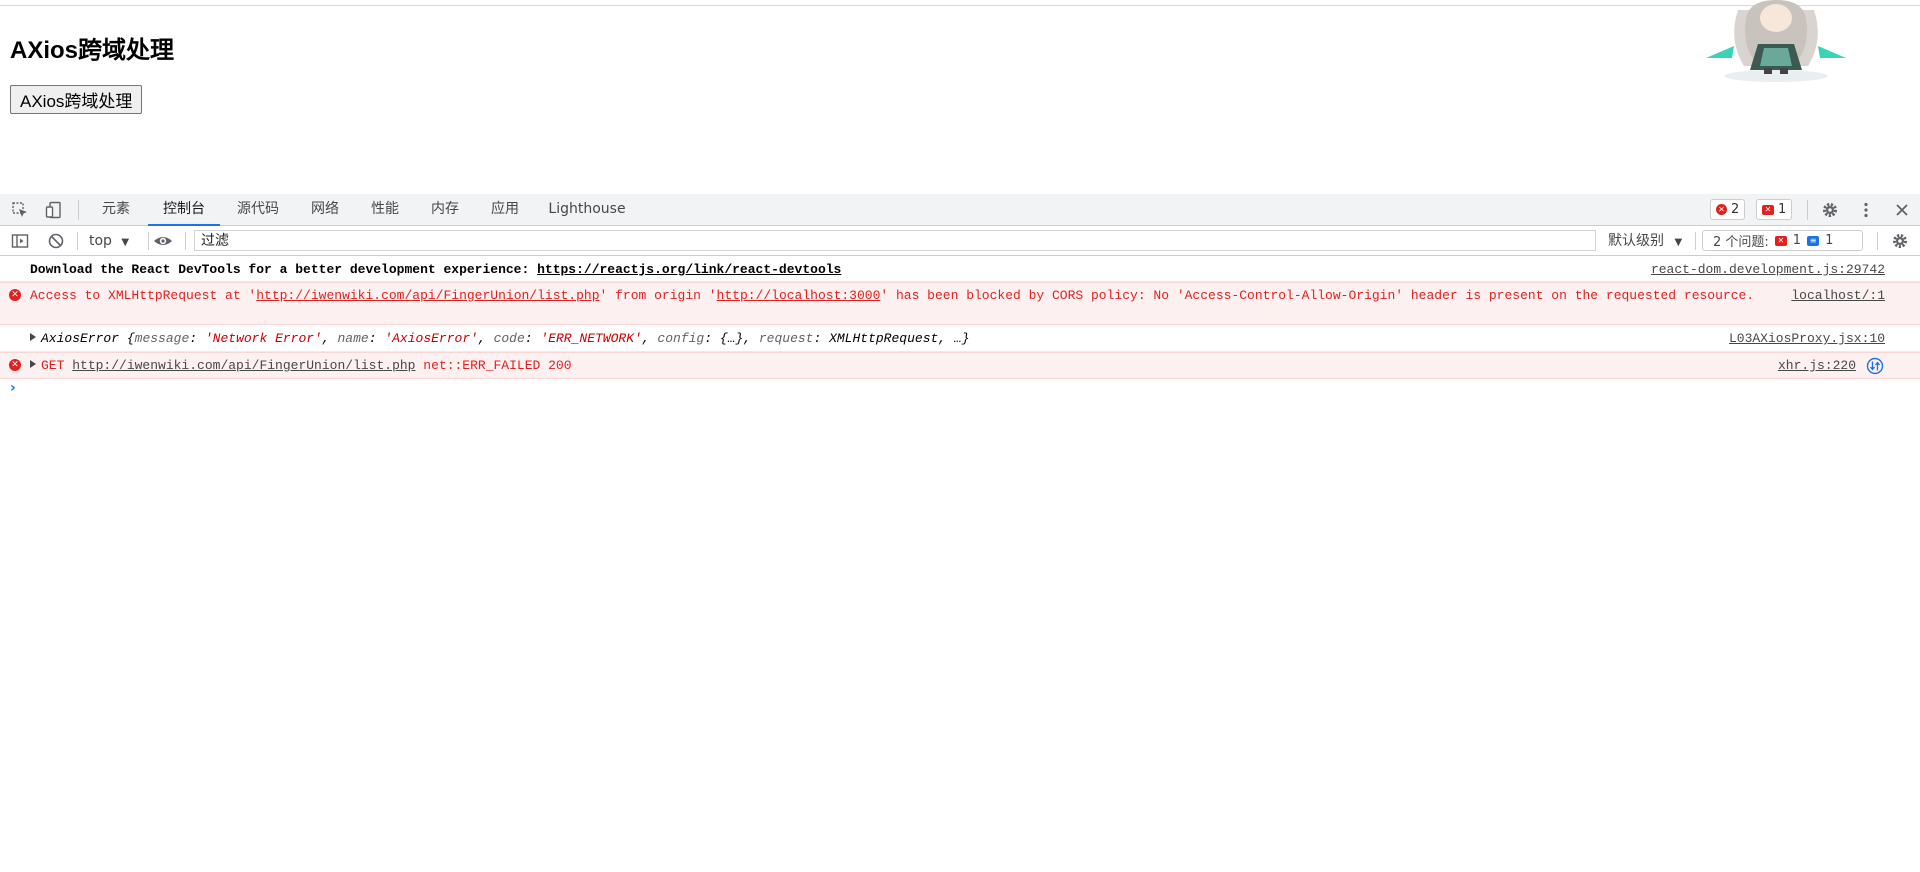  I want to click on tab-sources: 源代码, so click(258, 209).